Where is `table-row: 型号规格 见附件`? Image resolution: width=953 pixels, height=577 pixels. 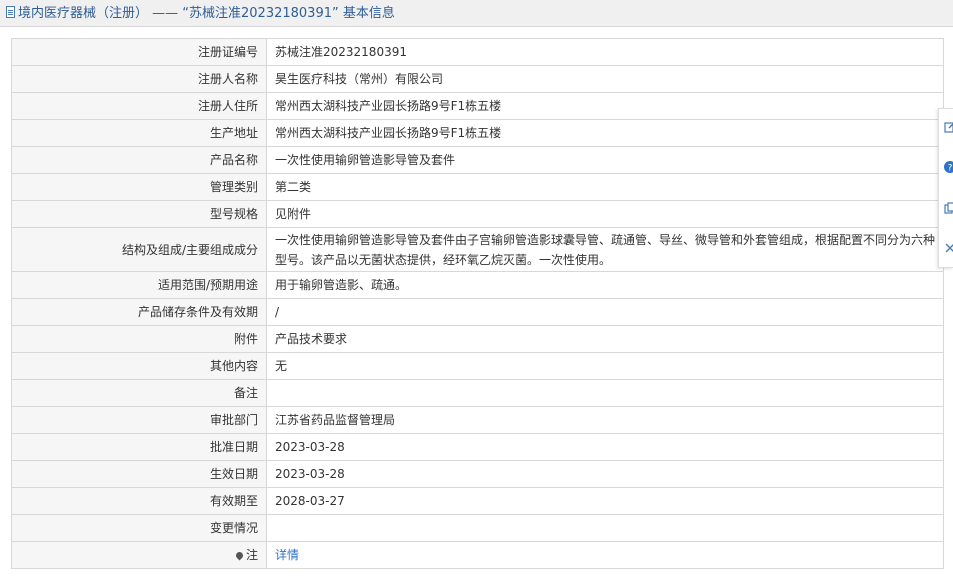
table-row: 型号规格 见附件 is located at coordinates (477, 214).